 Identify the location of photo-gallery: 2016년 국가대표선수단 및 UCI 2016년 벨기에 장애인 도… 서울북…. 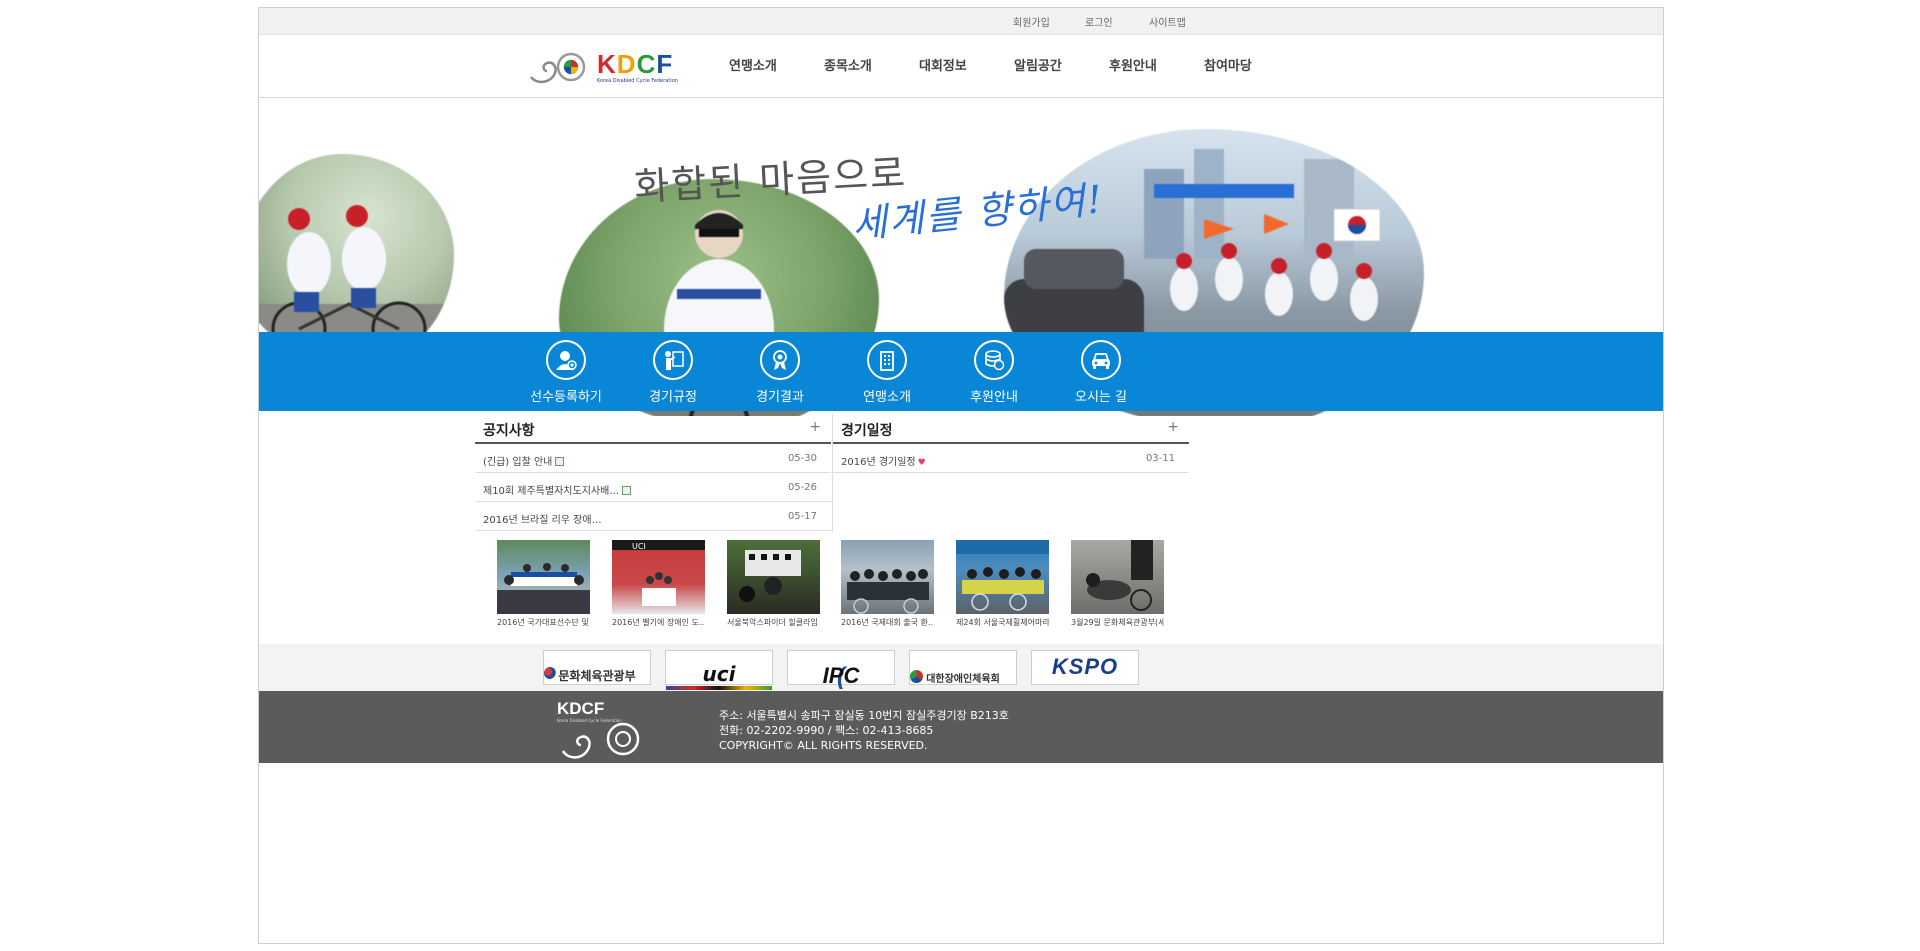
(837, 585).